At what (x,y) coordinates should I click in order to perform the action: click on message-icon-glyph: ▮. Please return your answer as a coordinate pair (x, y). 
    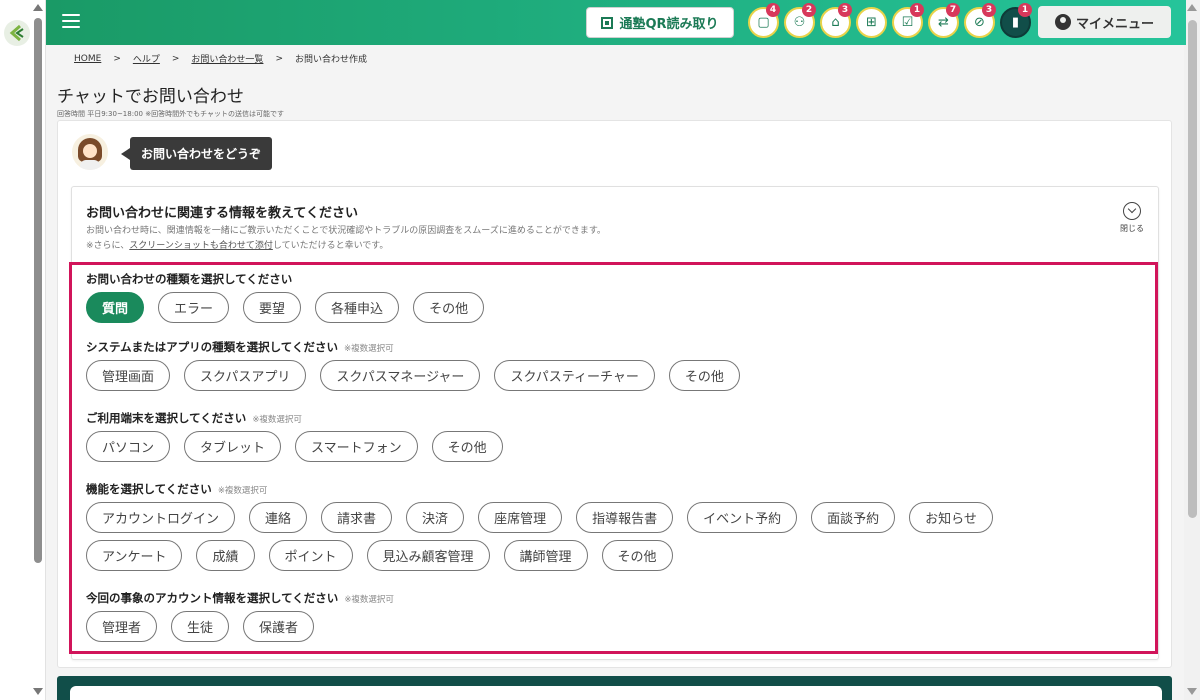
    Looking at the image, I should click on (1015, 22).